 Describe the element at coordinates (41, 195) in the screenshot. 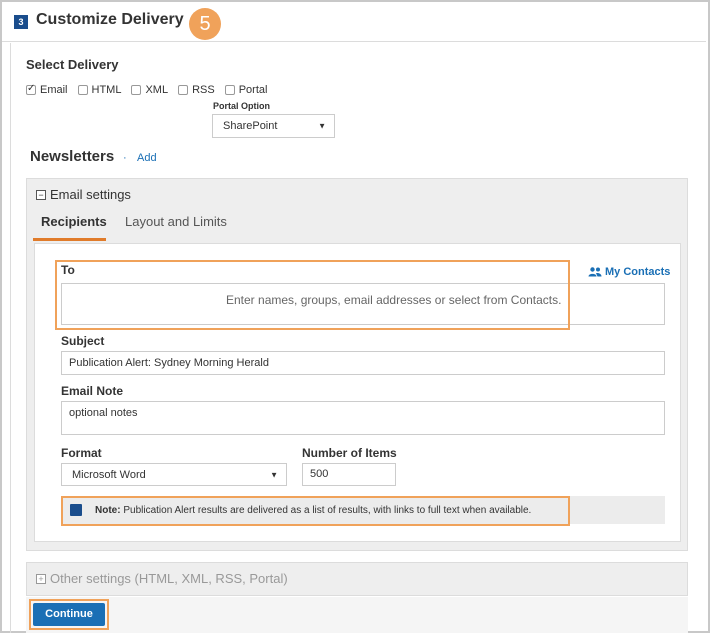

I see `collapse-icon: −` at that location.